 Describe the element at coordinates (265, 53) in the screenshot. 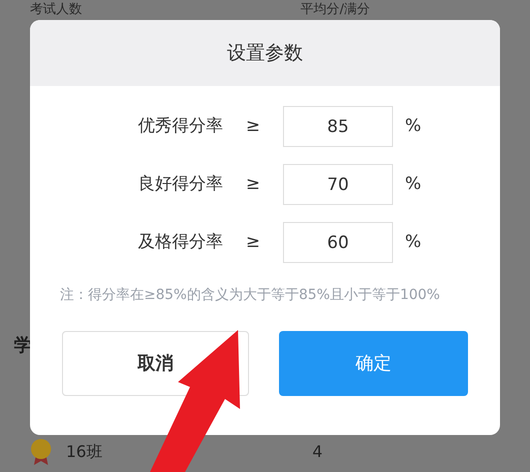

I see `dialog-title: 设置参数` at that location.